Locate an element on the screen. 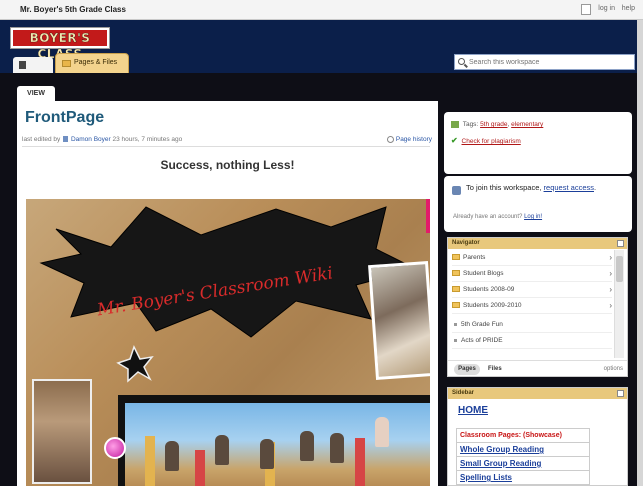  checkmark-icon: ✔ is located at coordinates (454, 140).